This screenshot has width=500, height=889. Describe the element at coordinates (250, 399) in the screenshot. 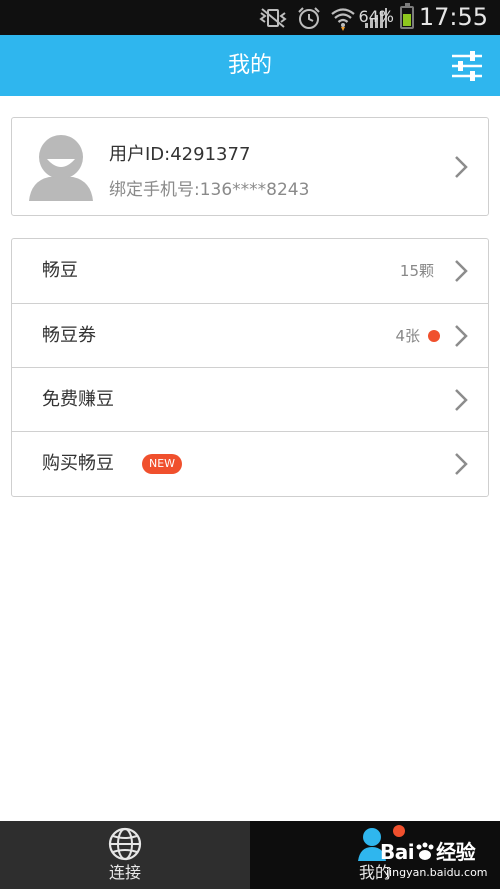

I see `menu-item-earn-free: 免费赚豆` at that location.